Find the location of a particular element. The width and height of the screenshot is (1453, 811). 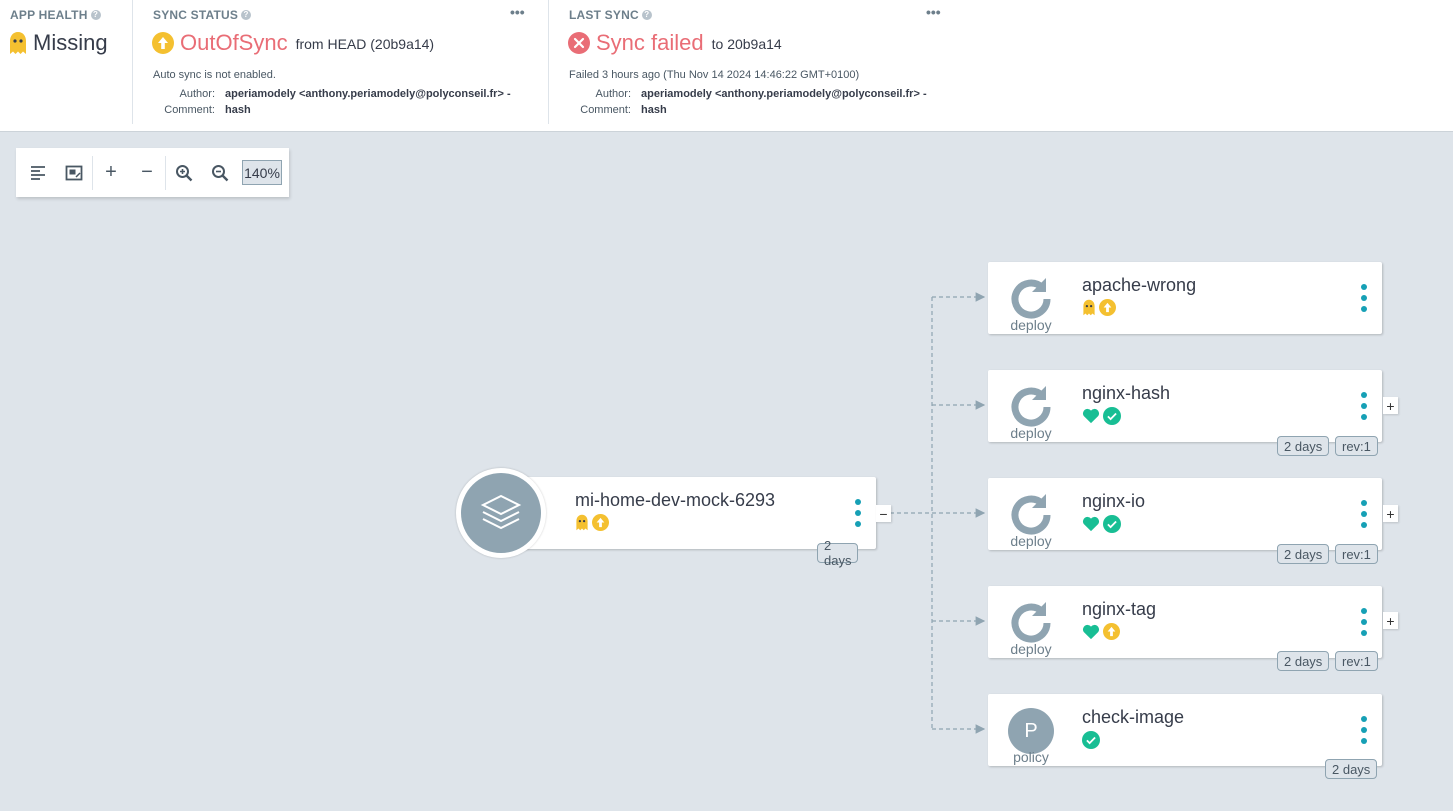

resource-node-apache-wrong: deploy apache-wrong is located at coordinates (1185, 298).